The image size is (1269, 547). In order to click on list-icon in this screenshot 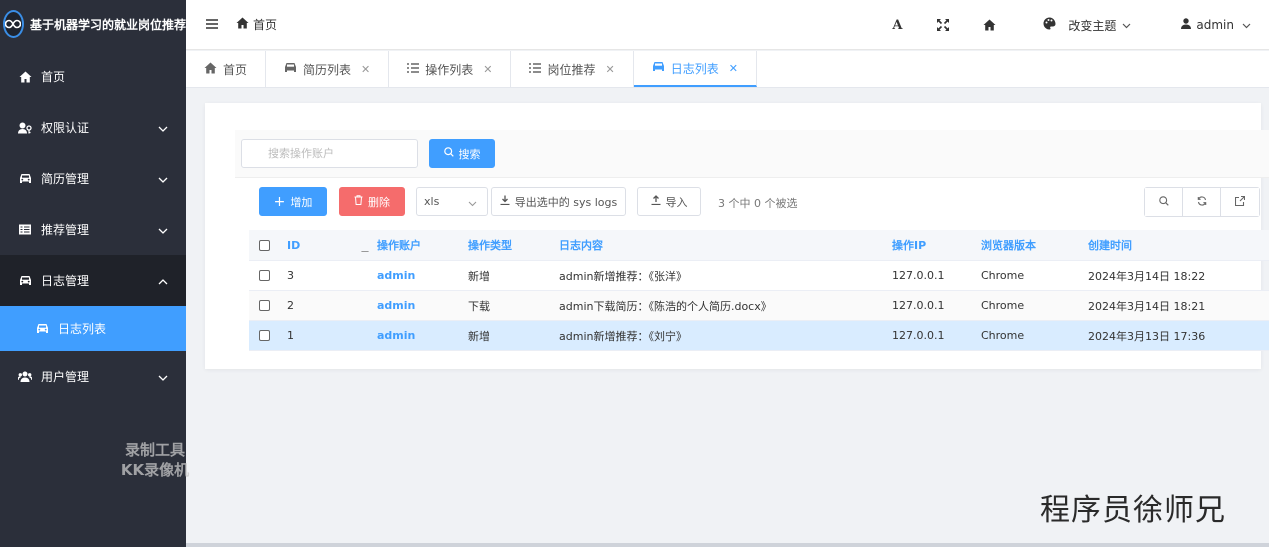, I will do `click(535, 69)`.